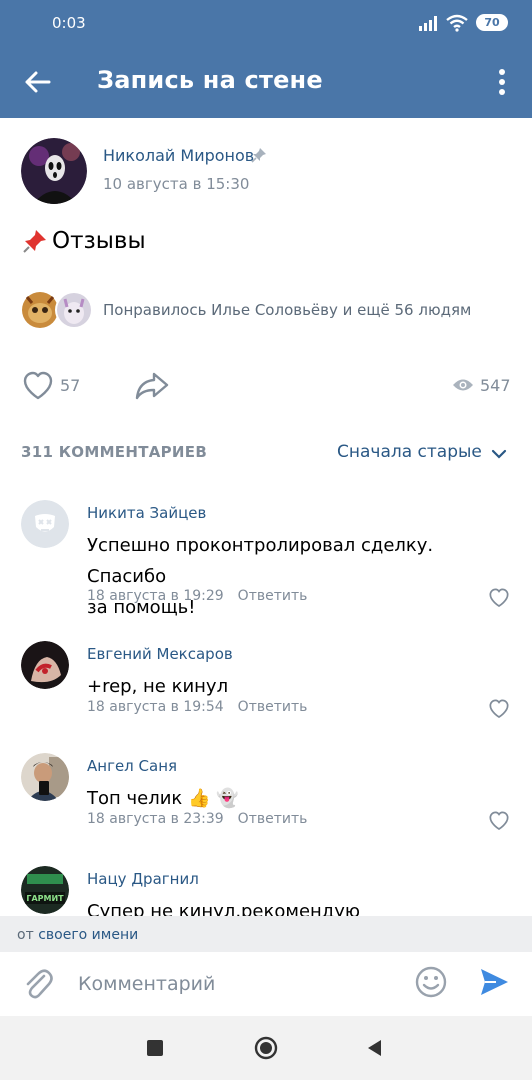  I want to click on comment-text: +rep, не кинул, so click(158, 686).